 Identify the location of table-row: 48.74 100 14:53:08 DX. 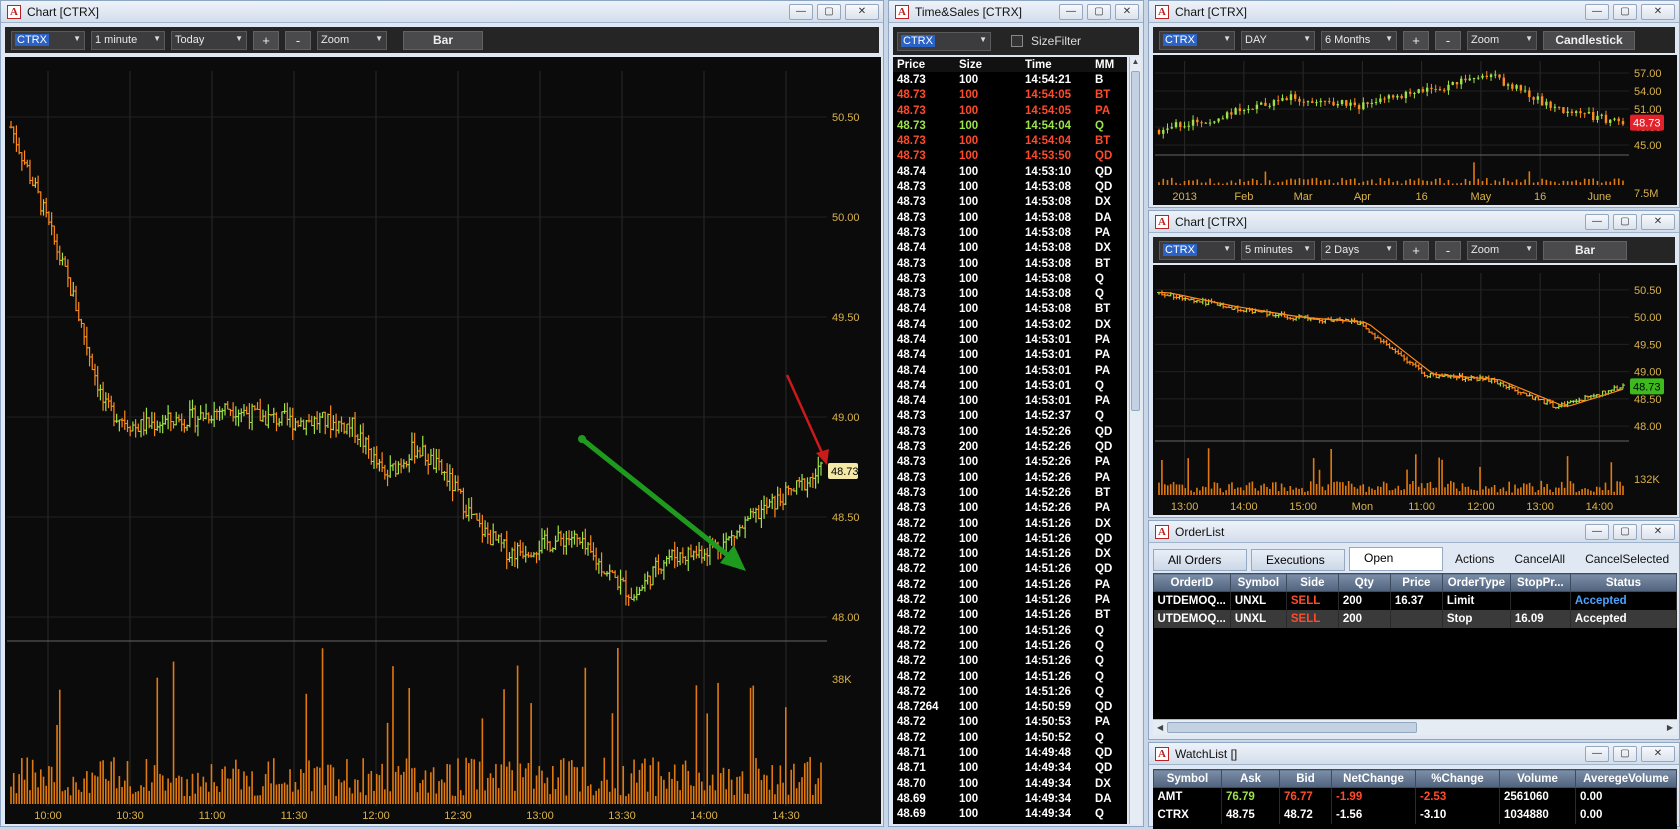
(1010, 248).